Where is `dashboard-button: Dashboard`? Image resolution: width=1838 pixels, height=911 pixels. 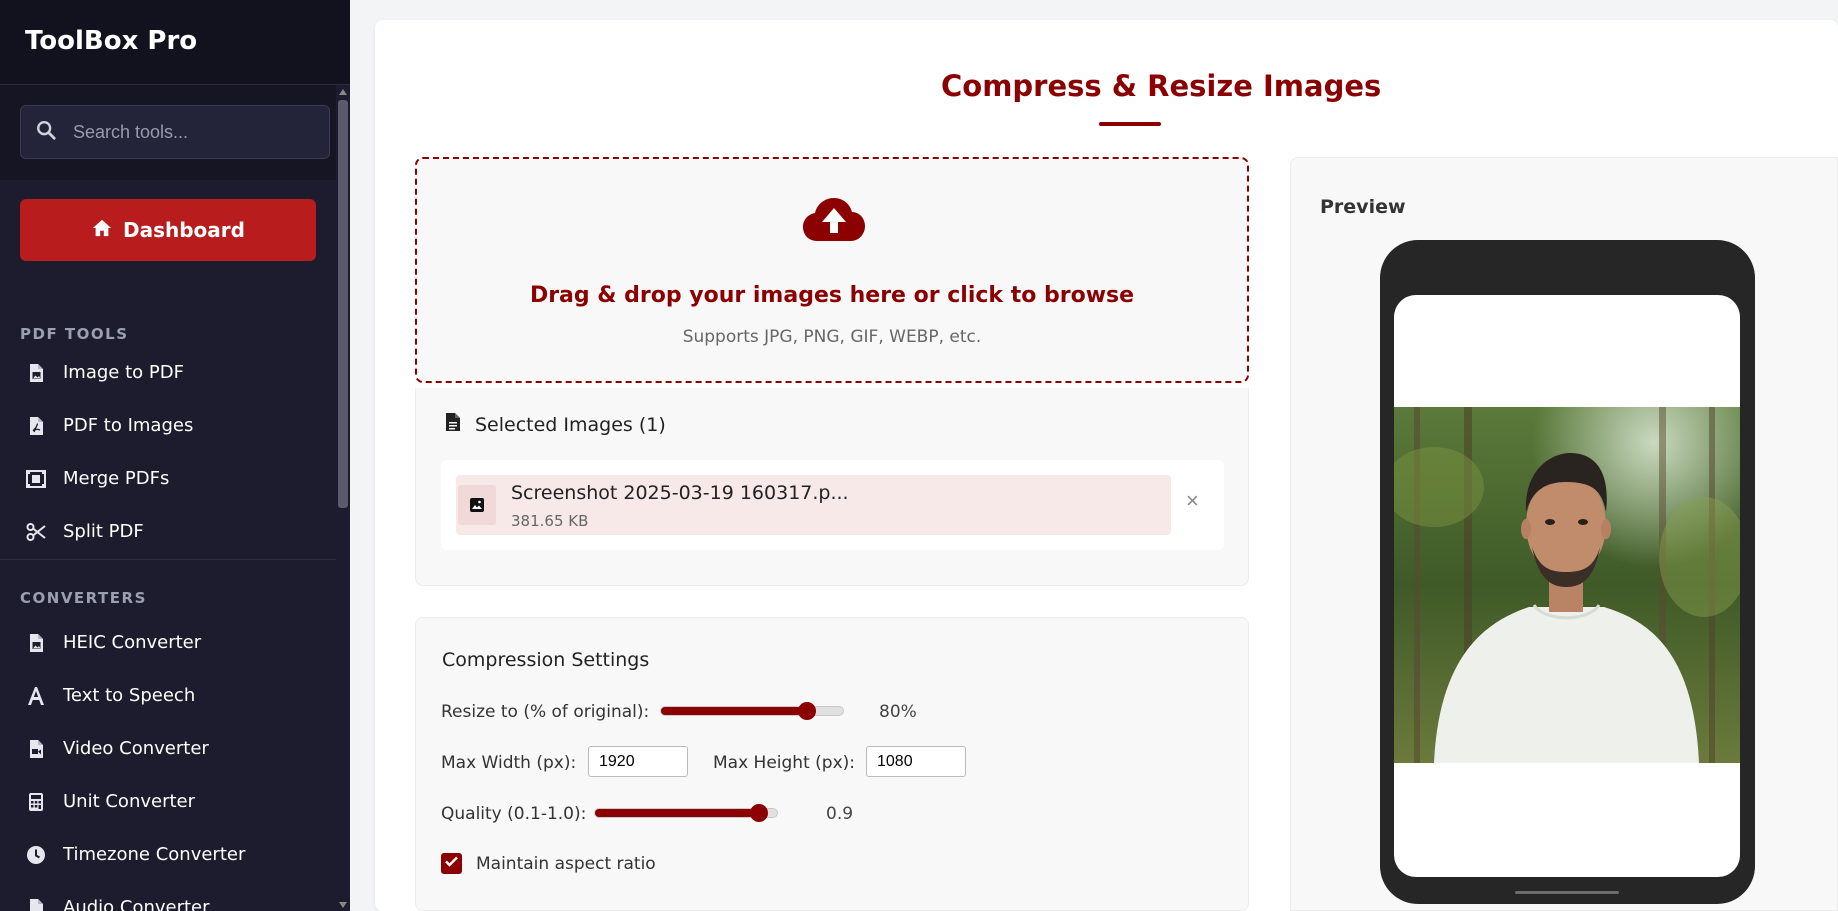
dashboard-button: Dashboard is located at coordinates (168, 230).